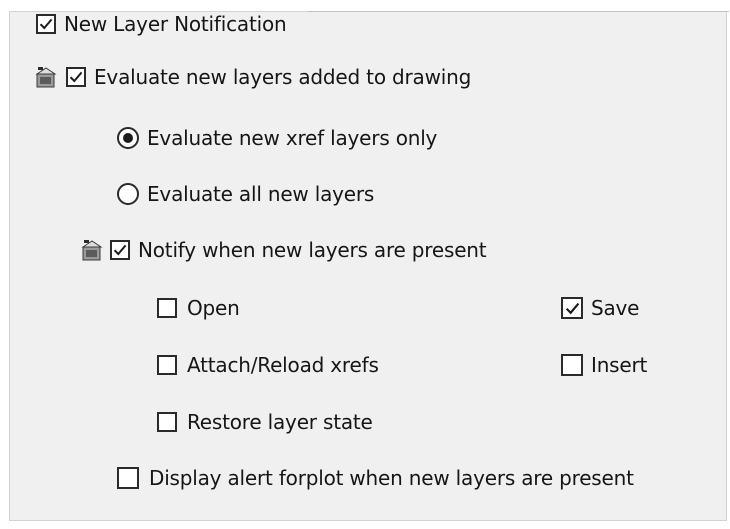  I want to click on notify-save-option: Save, so click(600, 308).